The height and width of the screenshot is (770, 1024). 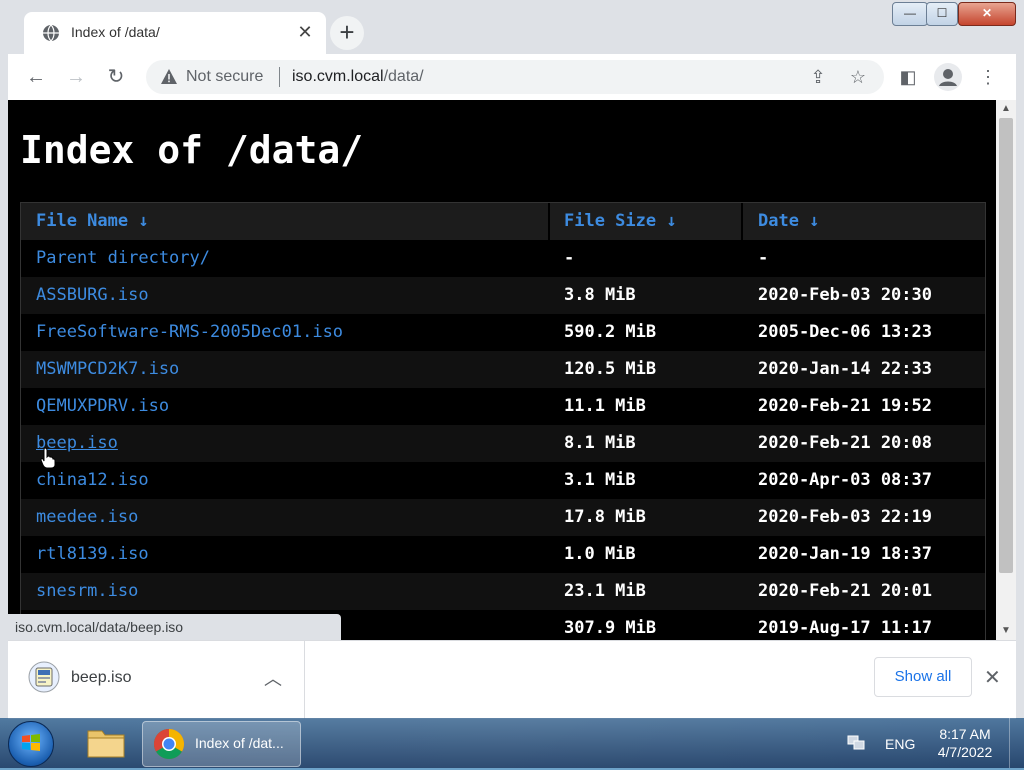 What do you see at coordinates (858, 77) in the screenshot?
I see `bookmark-star-icon: ☆` at bounding box center [858, 77].